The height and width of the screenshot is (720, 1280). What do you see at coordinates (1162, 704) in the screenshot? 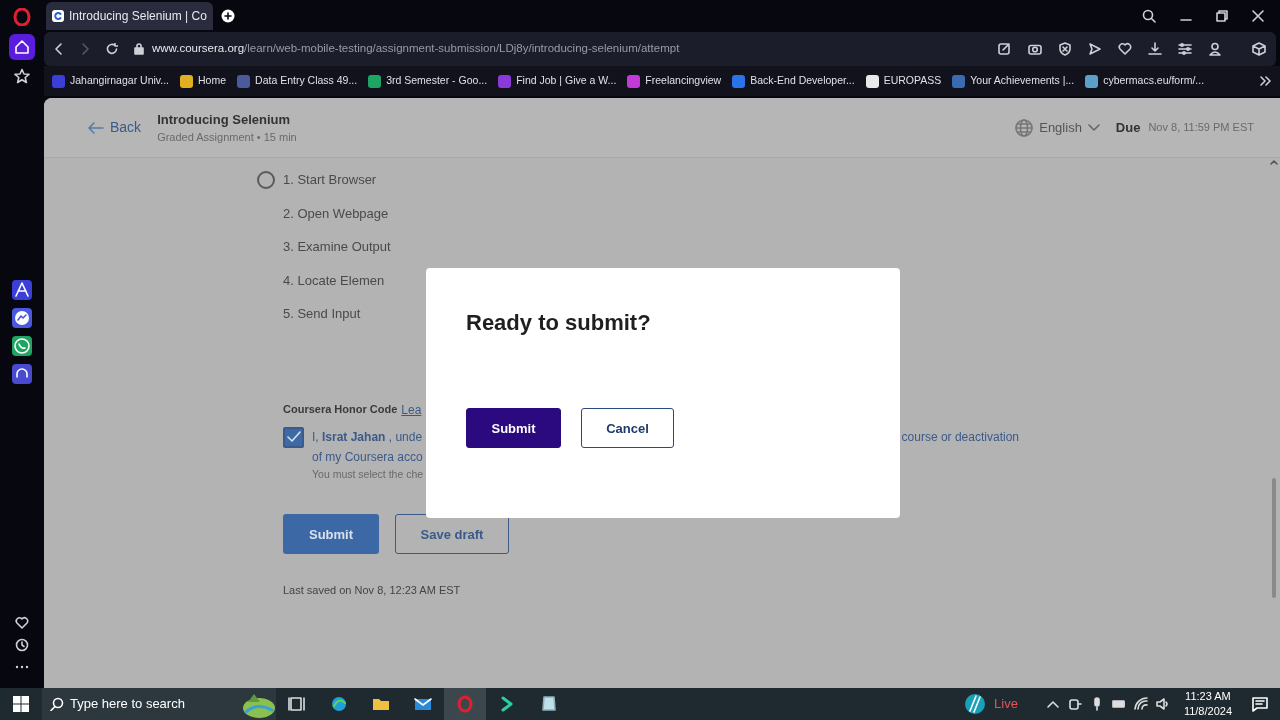
I see `volume-icon` at bounding box center [1162, 704].